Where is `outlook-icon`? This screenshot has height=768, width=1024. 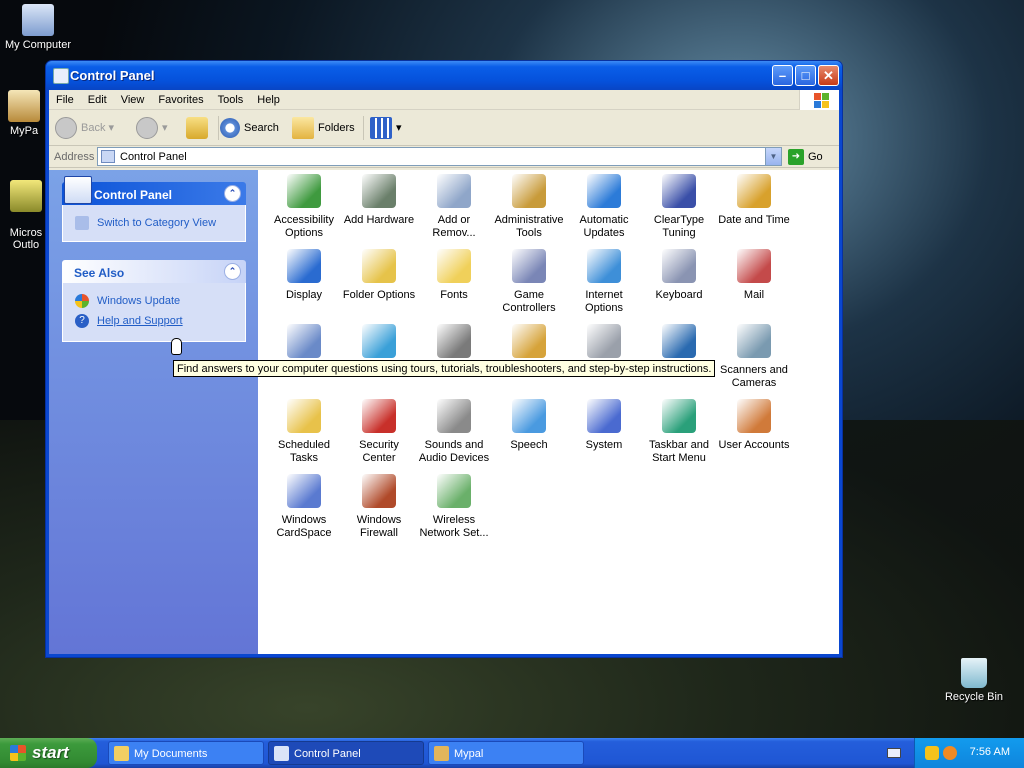 outlook-icon is located at coordinates (26, 196).